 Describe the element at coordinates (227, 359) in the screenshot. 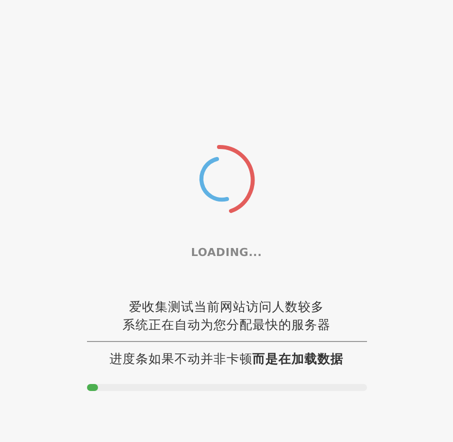

I see `hint-text: 进度条如果不动并非卡顿而是在加载数据` at that location.